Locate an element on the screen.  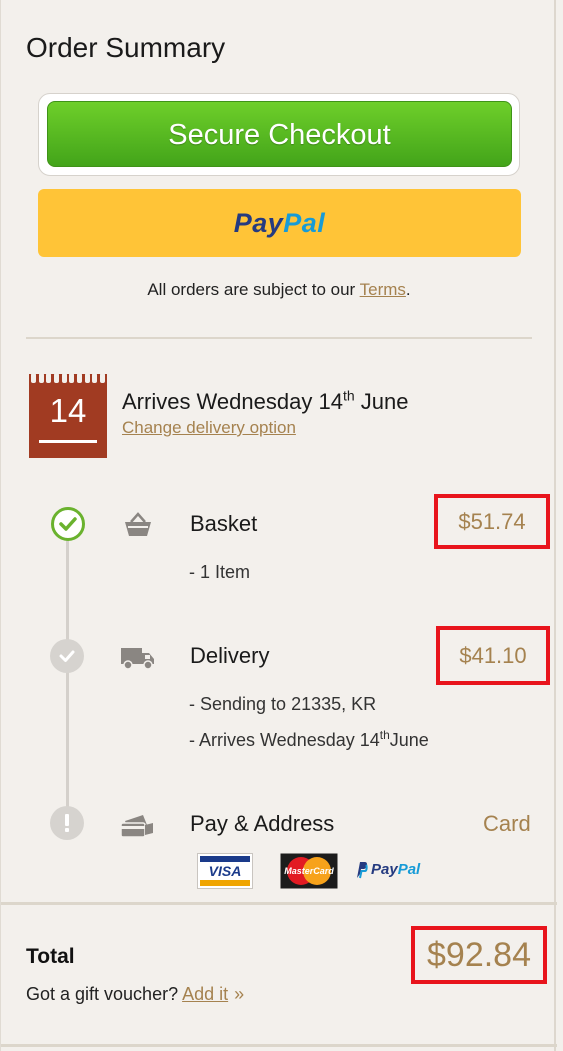
delivery-truck-icon is located at coordinates (138, 660).